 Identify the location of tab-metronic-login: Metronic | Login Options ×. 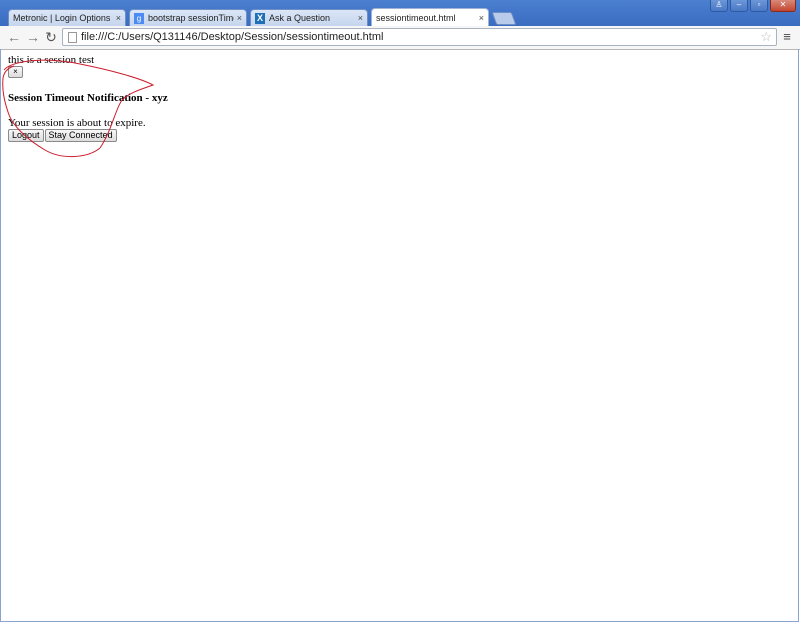
(67, 40).